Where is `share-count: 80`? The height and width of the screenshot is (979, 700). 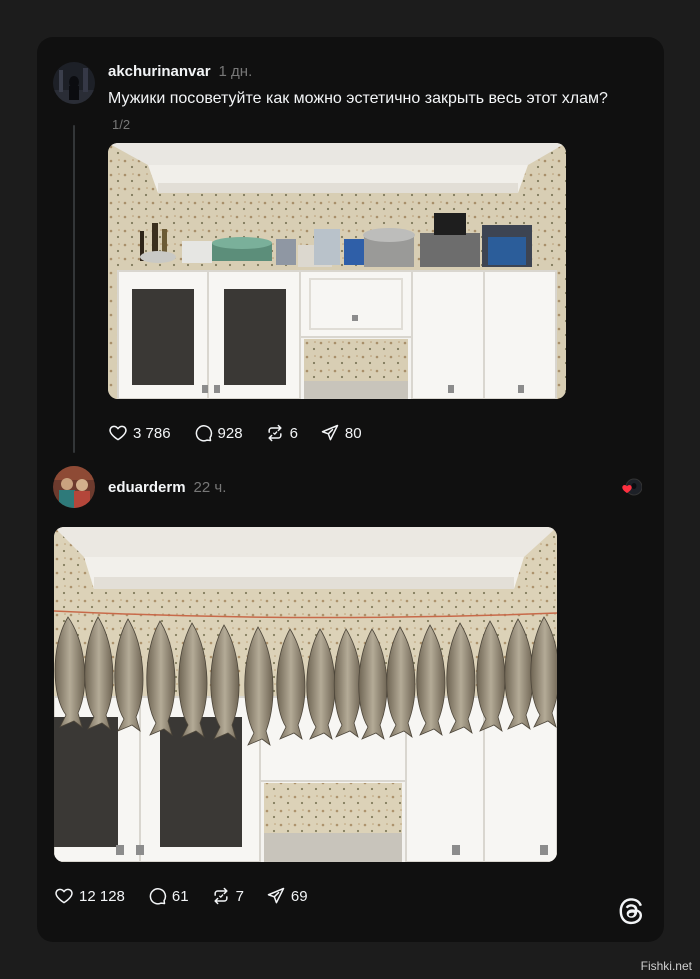 share-count: 80 is located at coordinates (353, 433).